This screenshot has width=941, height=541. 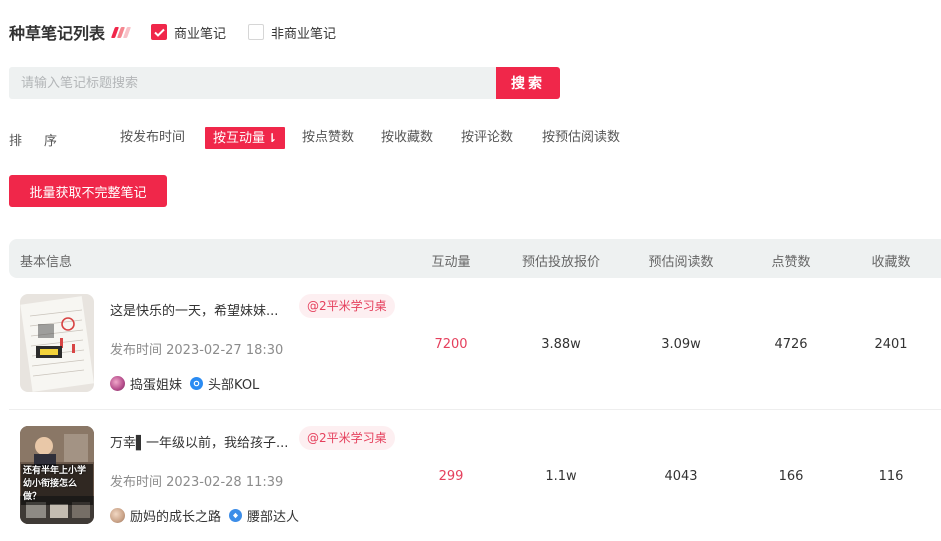 I want to click on author-level: 腰部达人, so click(x=273, y=517).